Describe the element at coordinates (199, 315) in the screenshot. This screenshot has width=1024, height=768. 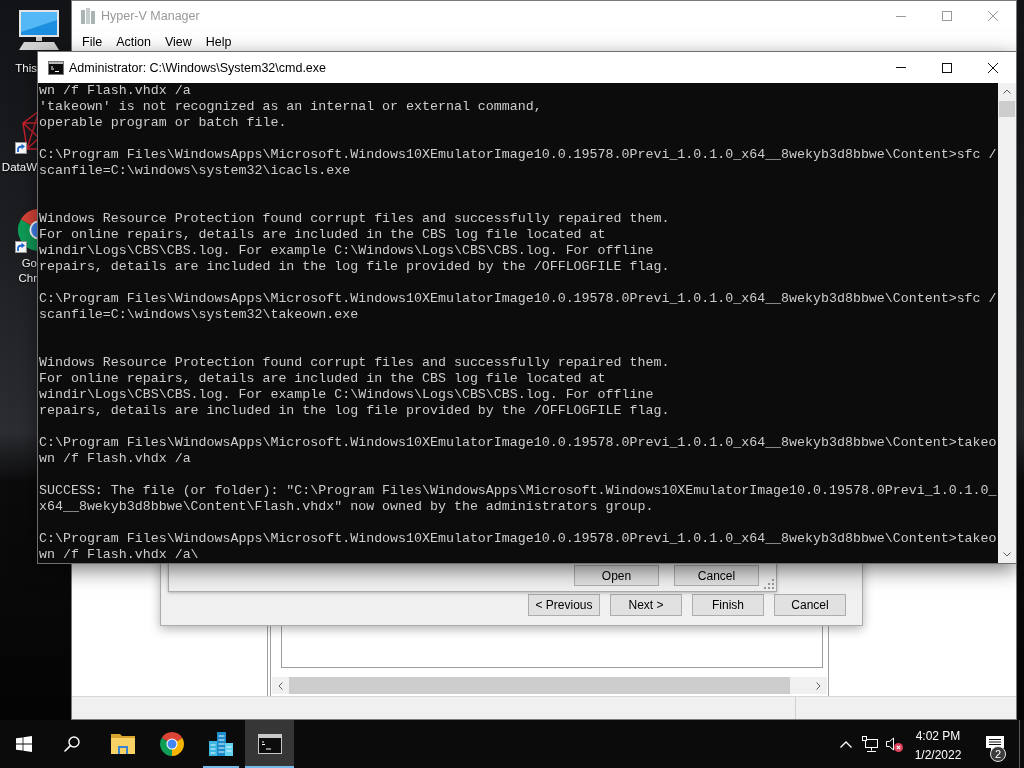
I see `console-line: scanfile=C:\windows\system32\takeown.exe` at that location.